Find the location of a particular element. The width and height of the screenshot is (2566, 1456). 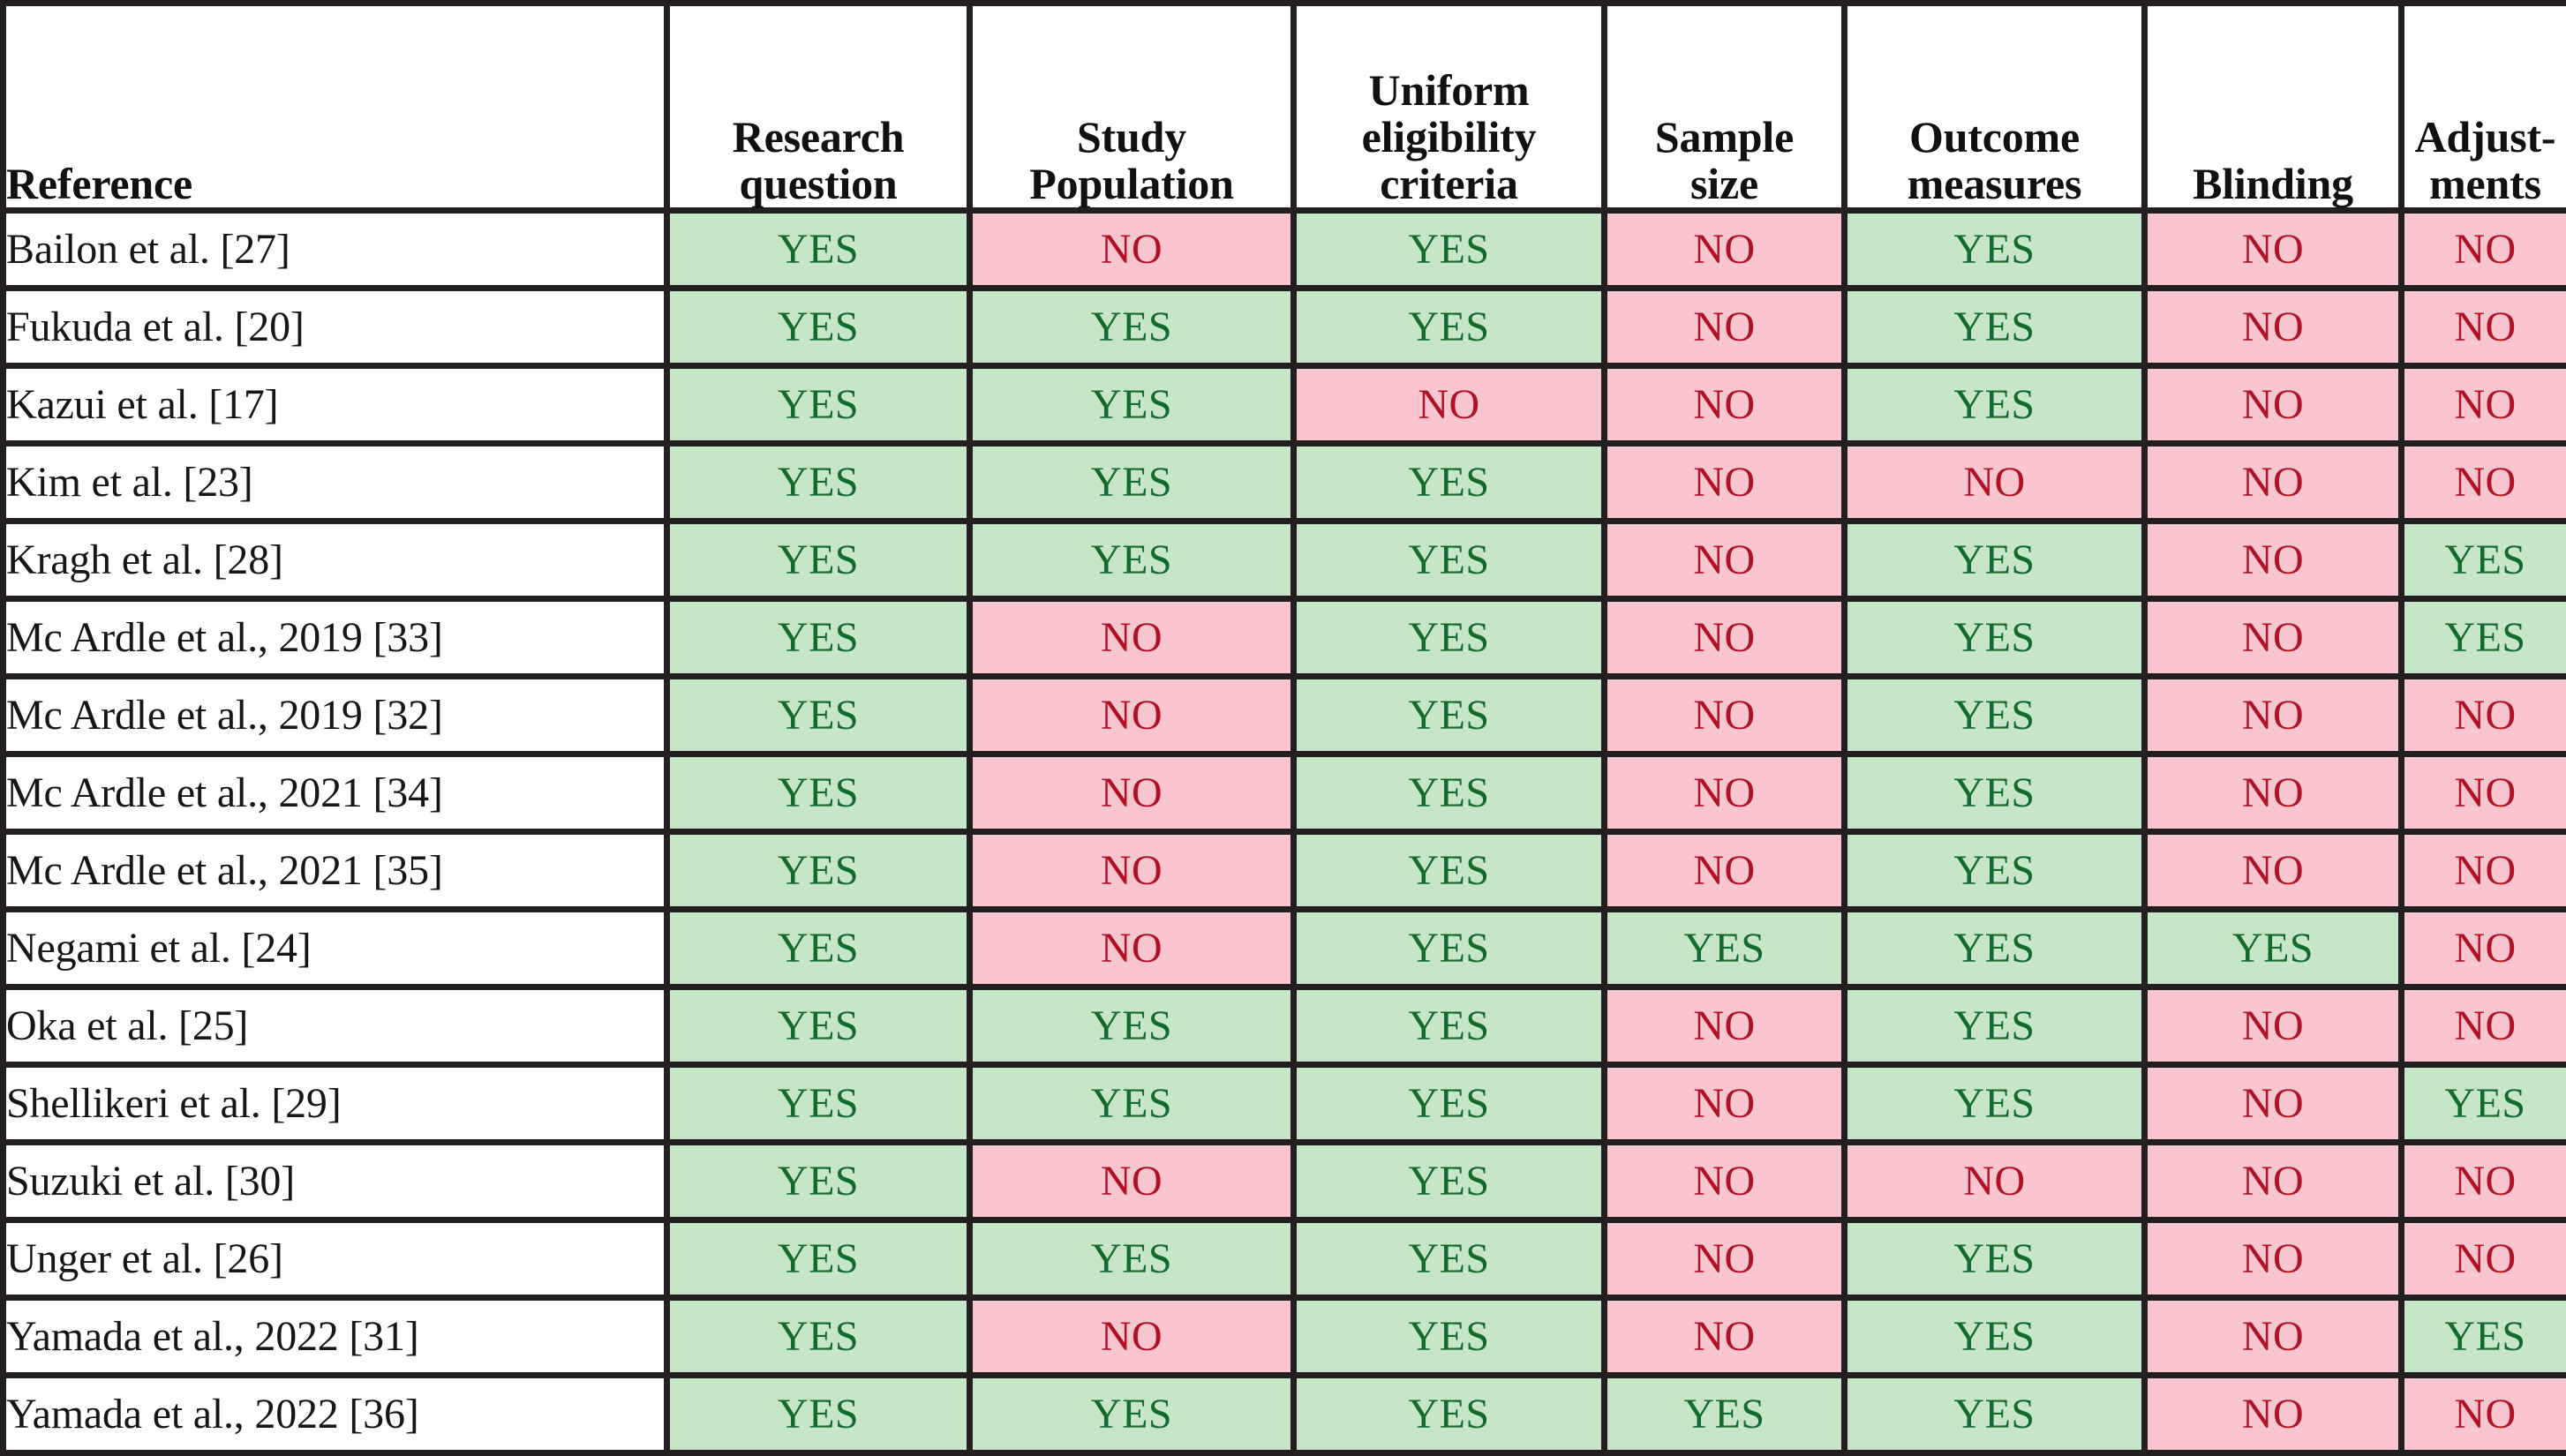

column-header-outcome-measures: Outcomemeasures is located at coordinates (1995, 107).